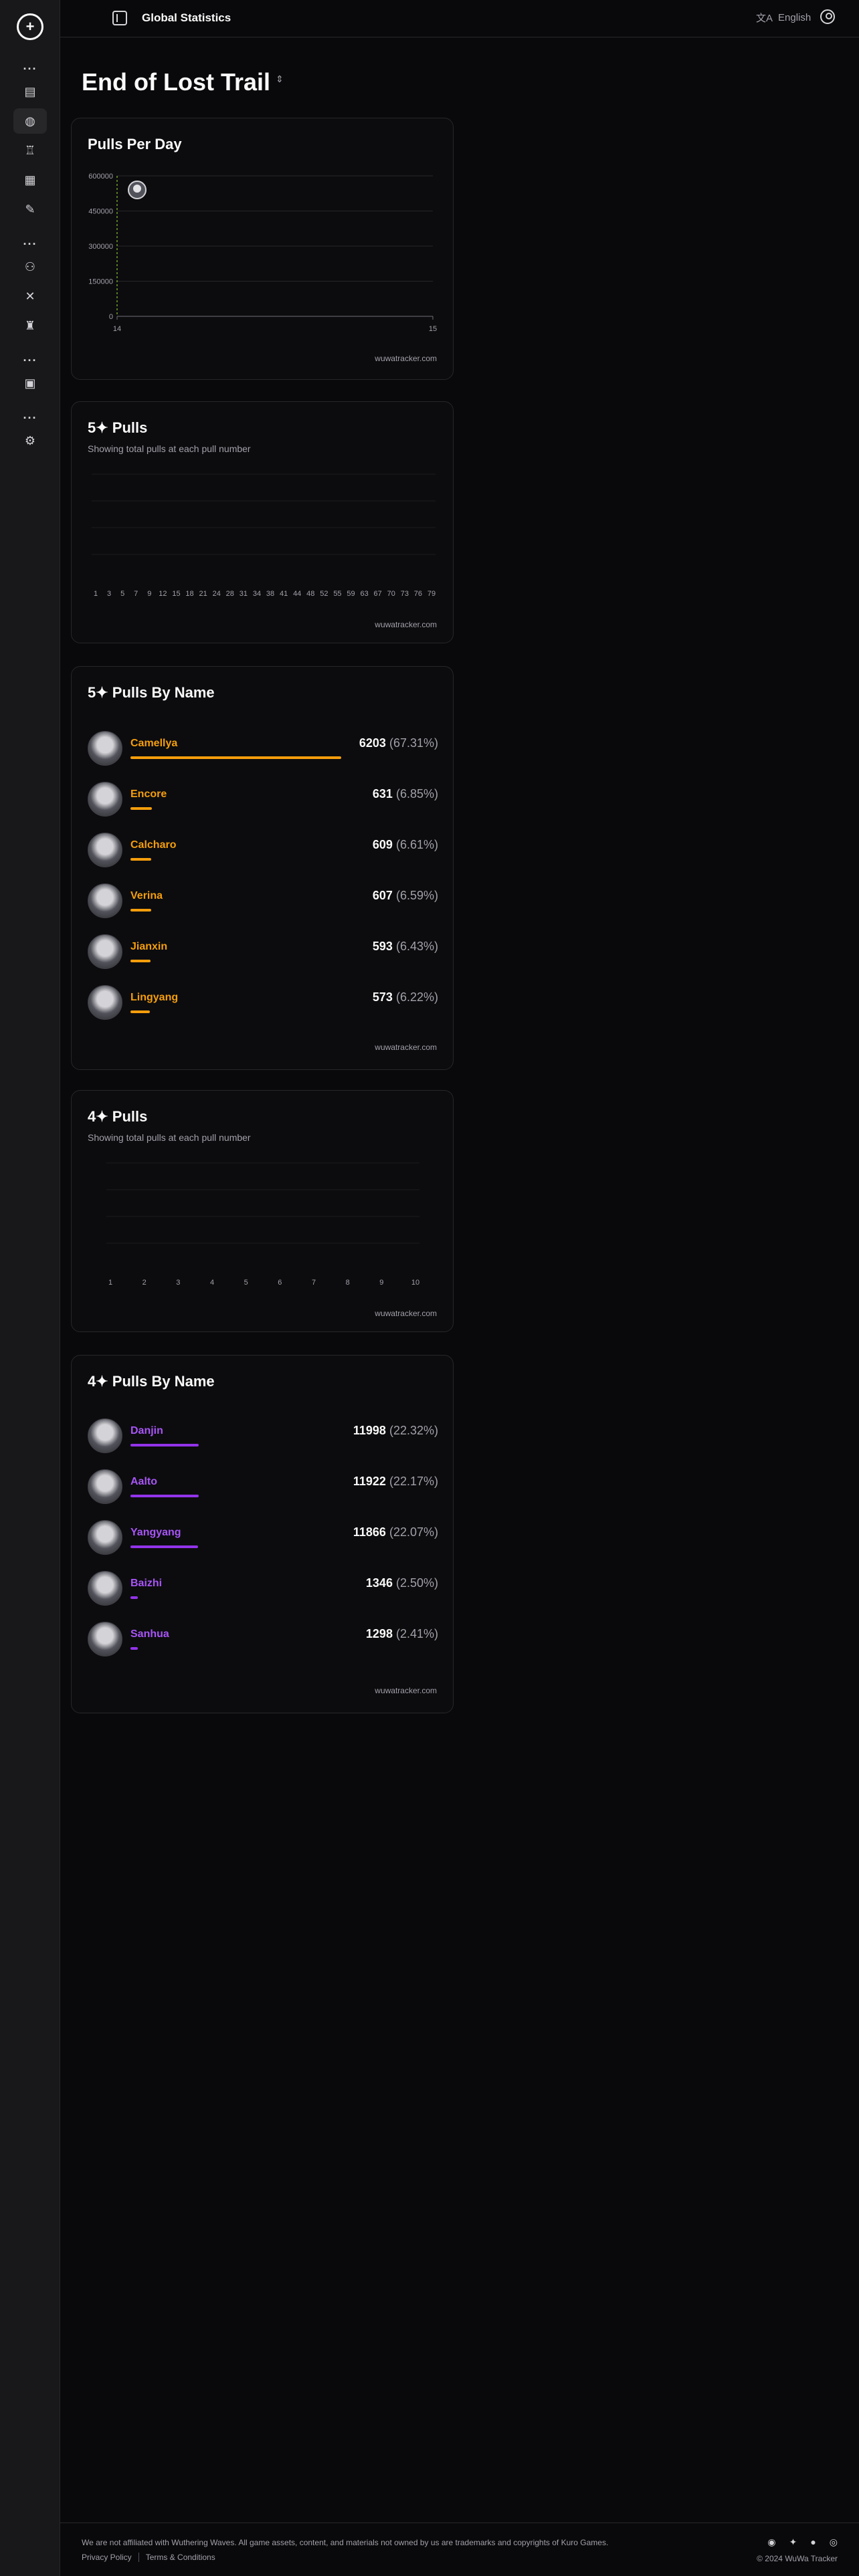 This screenshot has height=2576, width=859. I want to click on pull-count: 6203, so click(372, 743).